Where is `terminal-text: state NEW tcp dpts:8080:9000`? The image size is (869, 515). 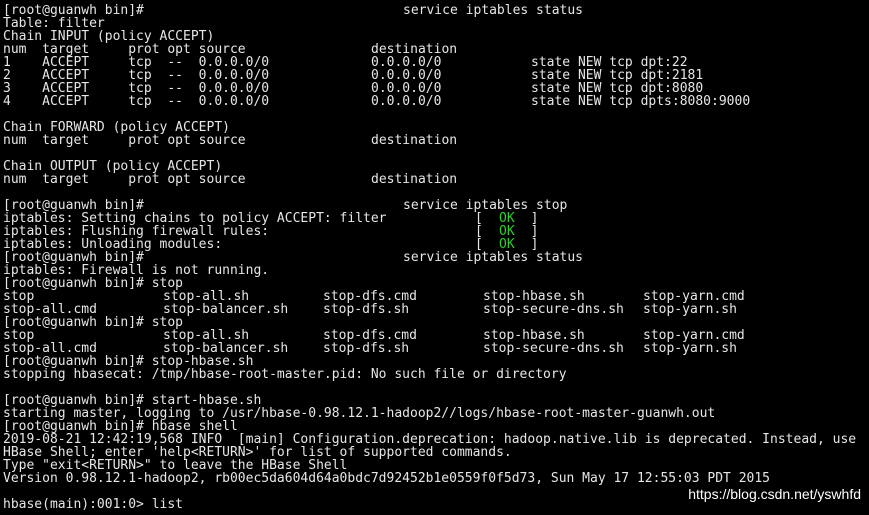
terminal-text: state NEW tcp dpts:8080:9000 is located at coordinates (641, 101).